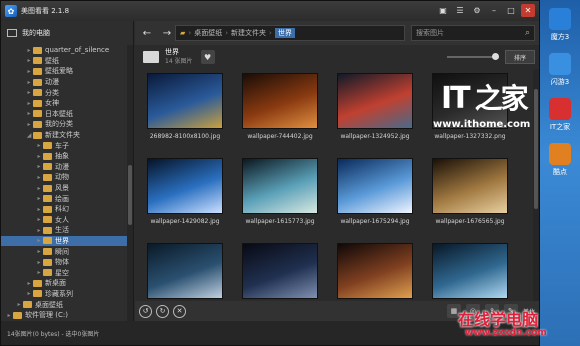  Describe the element at coordinates (248, 33) in the screenshot. I see `breadcrumb-item: 新建文件夹` at that location.